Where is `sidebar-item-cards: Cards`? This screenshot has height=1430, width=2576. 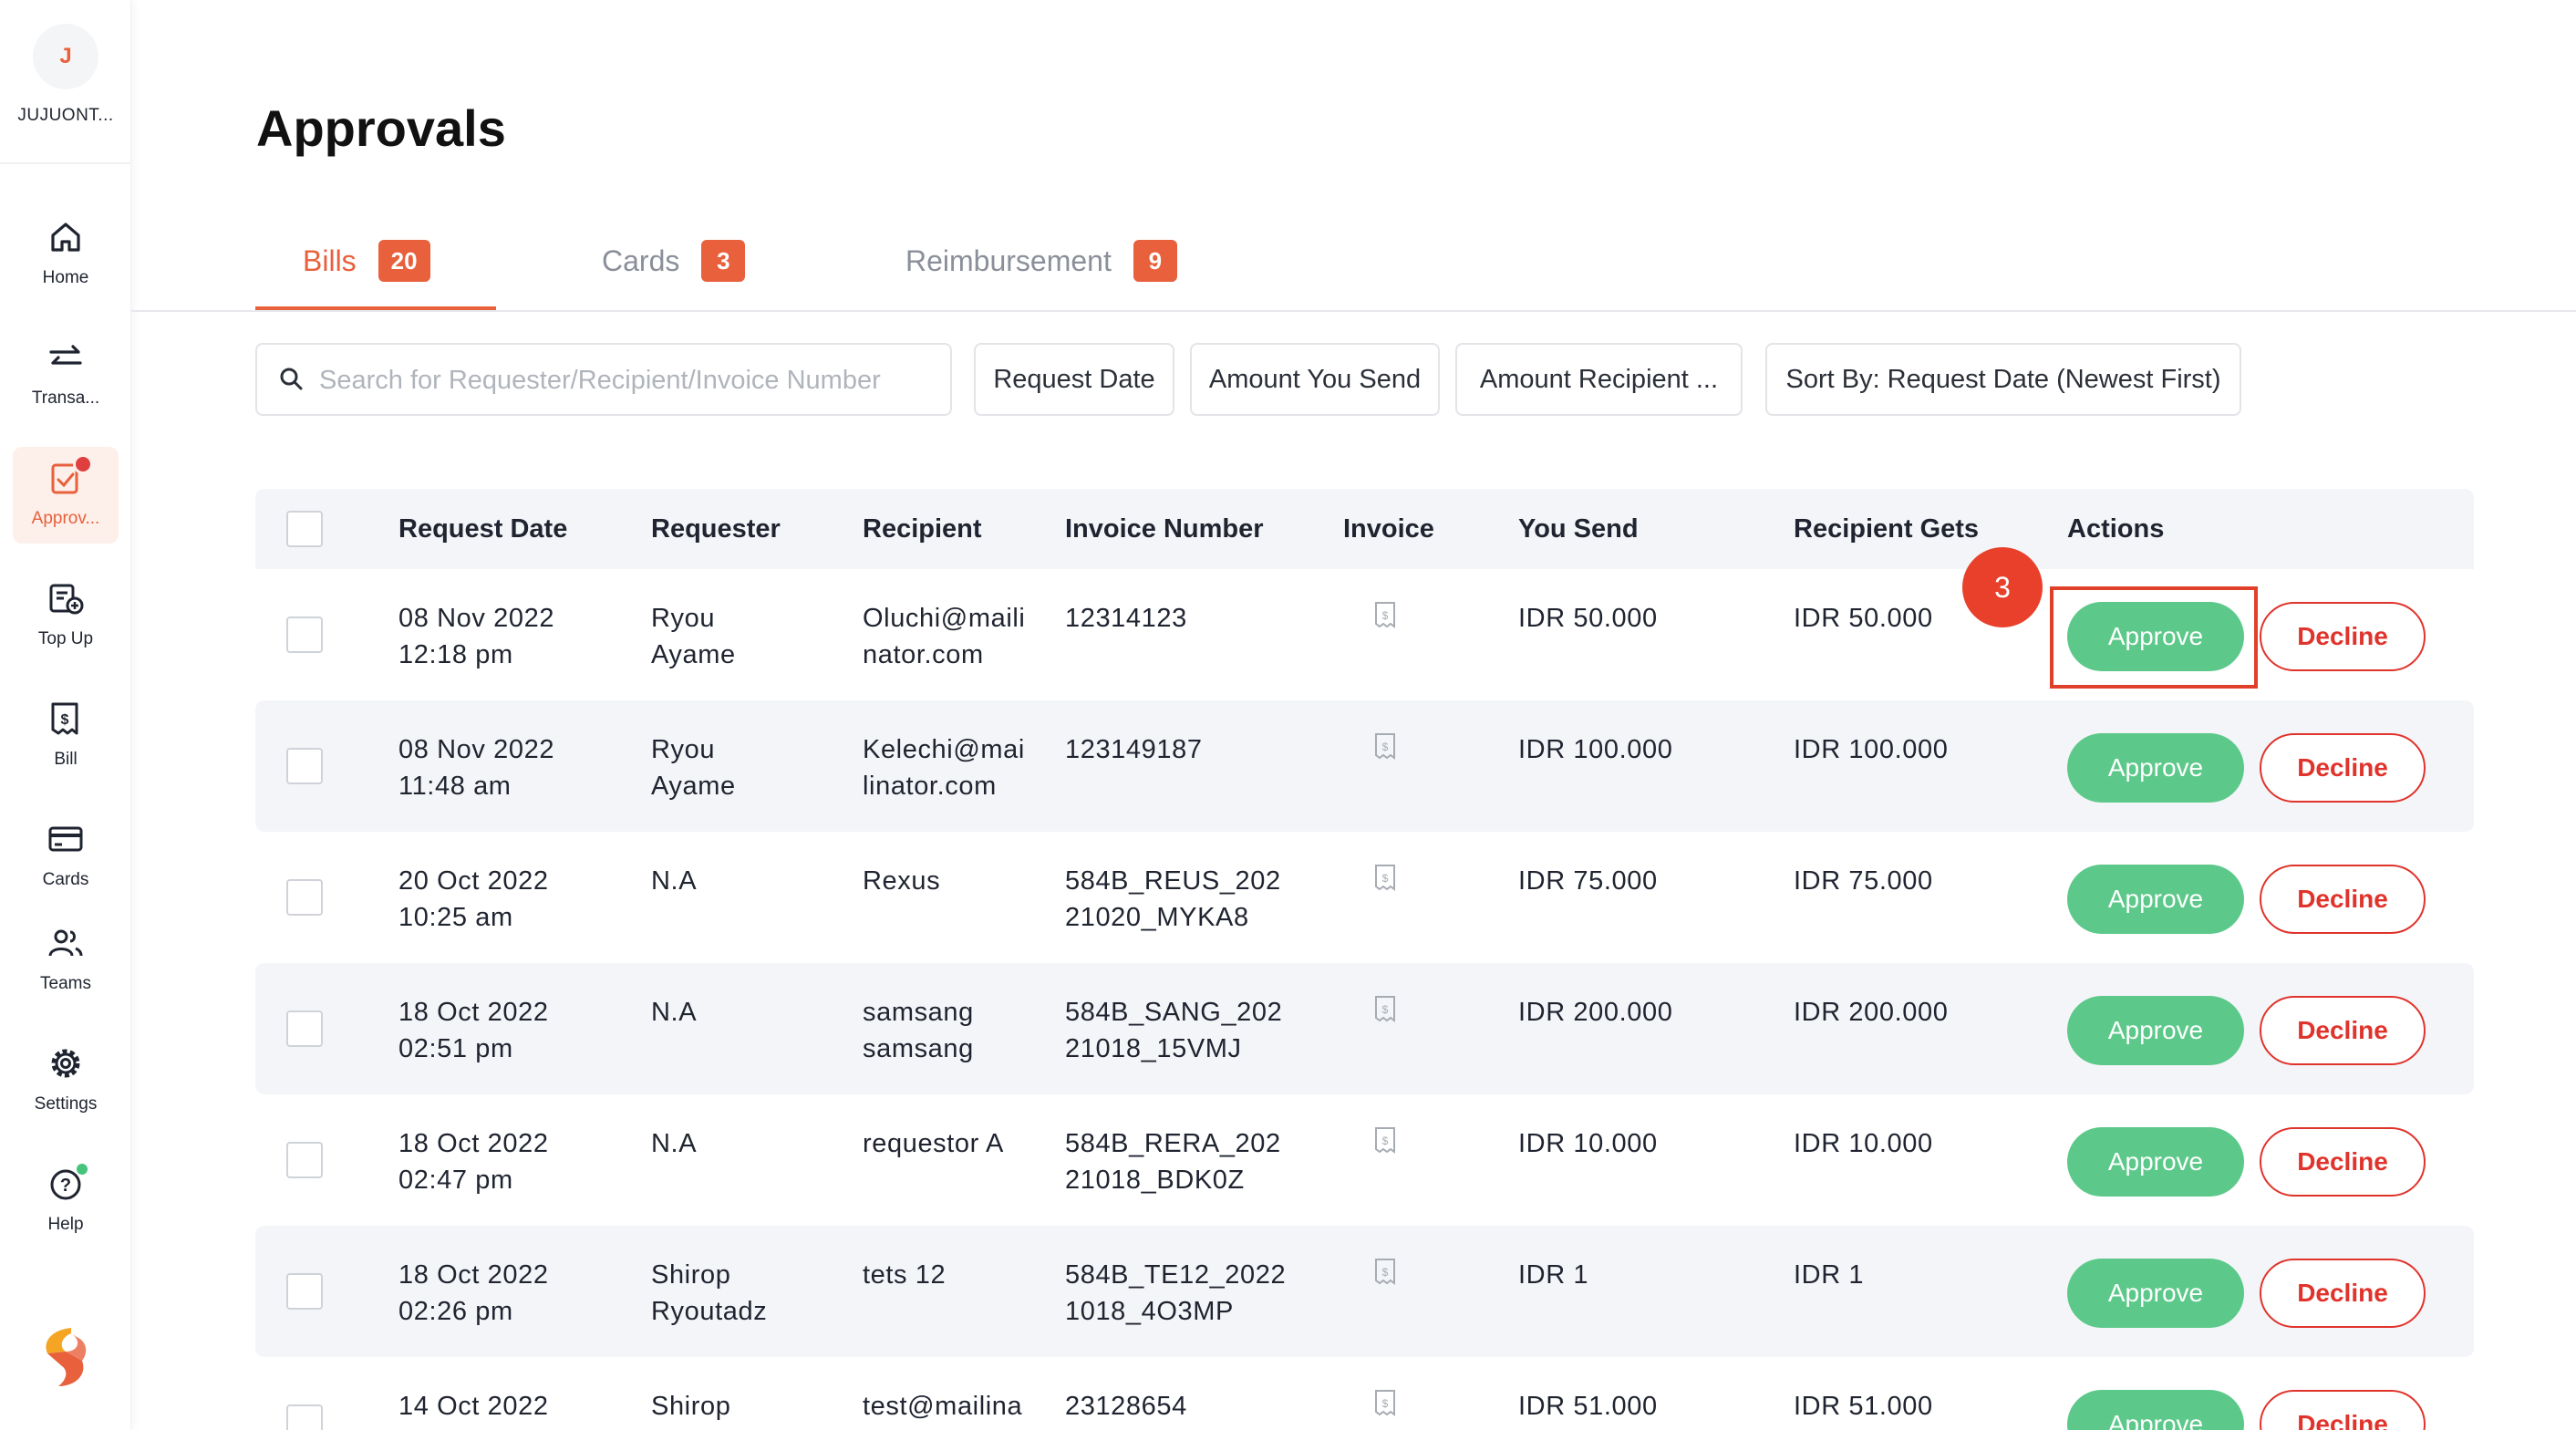
sidebar-item-cards: Cards is located at coordinates (66, 856).